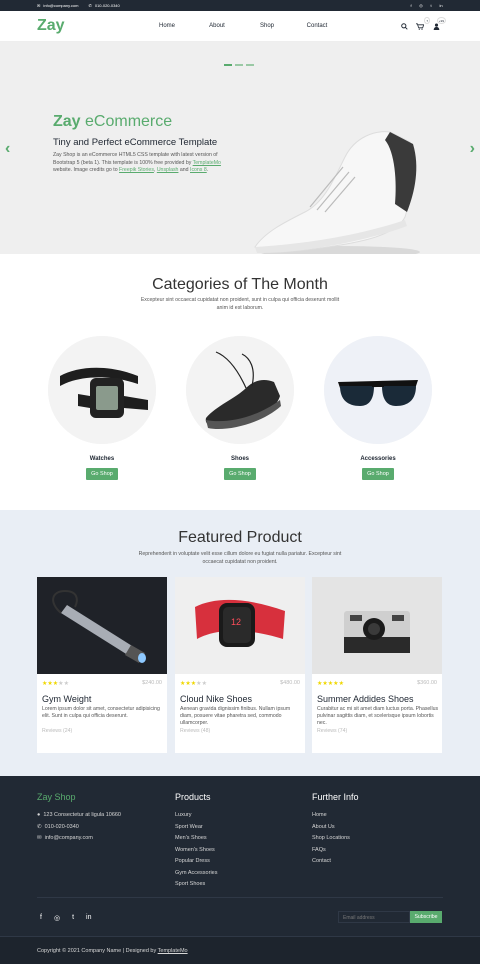 This screenshot has width=480, height=964. Describe the element at coordinates (103, 5) in the screenshot. I see `phone-contact: ✆ 010-020-0340` at that location.